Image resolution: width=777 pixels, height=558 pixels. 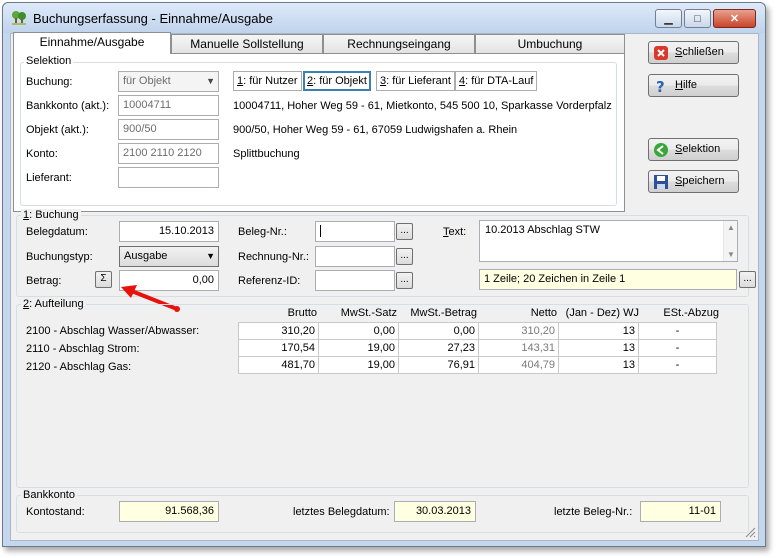 I want to click on konto-info: Splittbuchung, so click(x=266, y=154).